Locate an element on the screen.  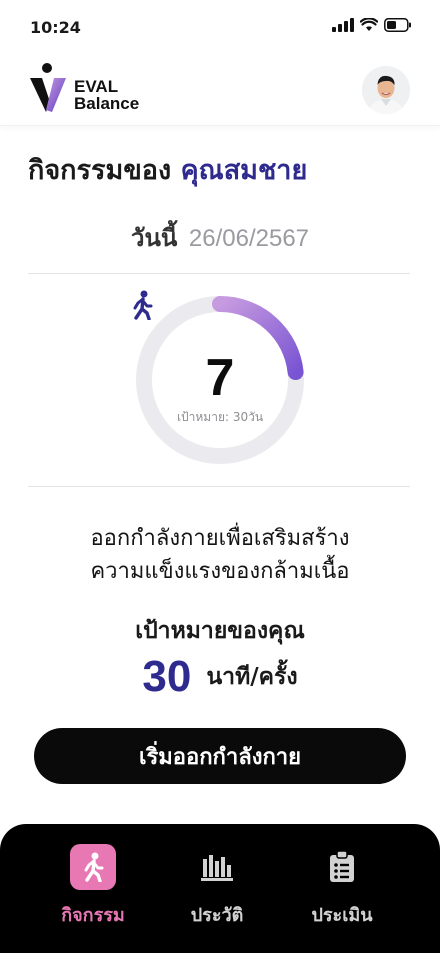
goal-row: 30 นาที/ครั้ง is located at coordinates (220, 677).